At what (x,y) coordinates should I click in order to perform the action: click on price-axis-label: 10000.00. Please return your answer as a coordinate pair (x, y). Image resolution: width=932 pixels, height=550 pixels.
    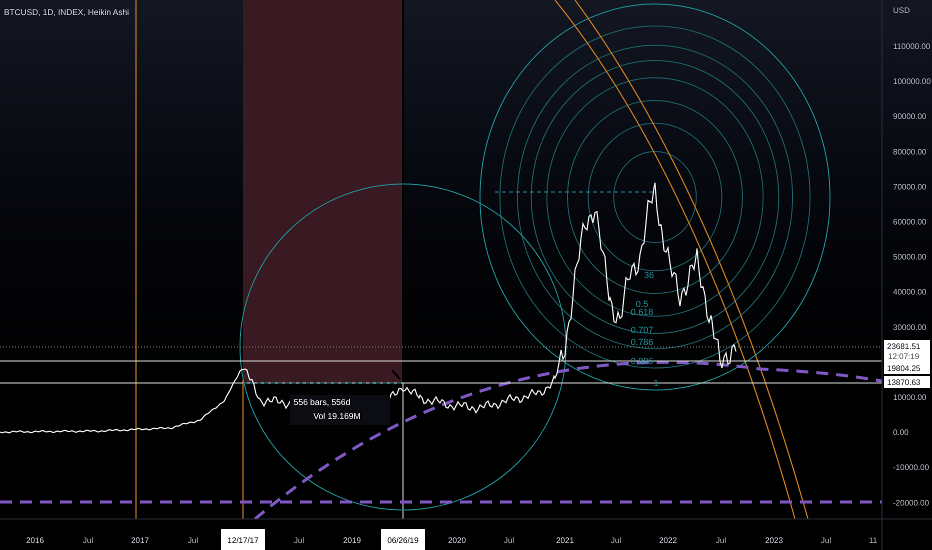
    Looking at the image, I should click on (909, 397).